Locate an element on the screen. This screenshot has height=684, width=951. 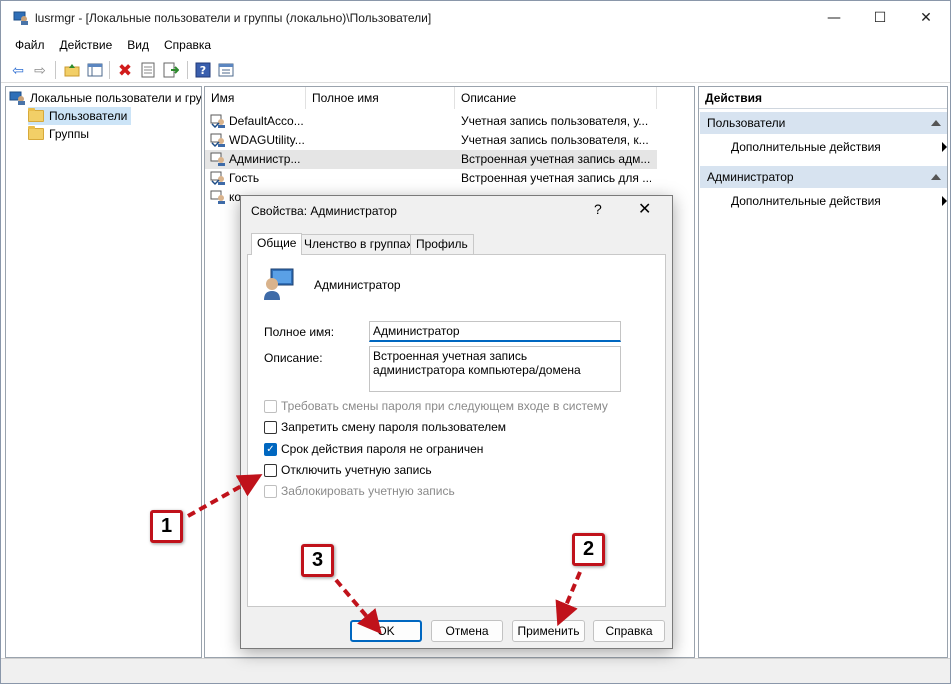
annotation-badge-1: 1 is located at coordinates (166, 526).